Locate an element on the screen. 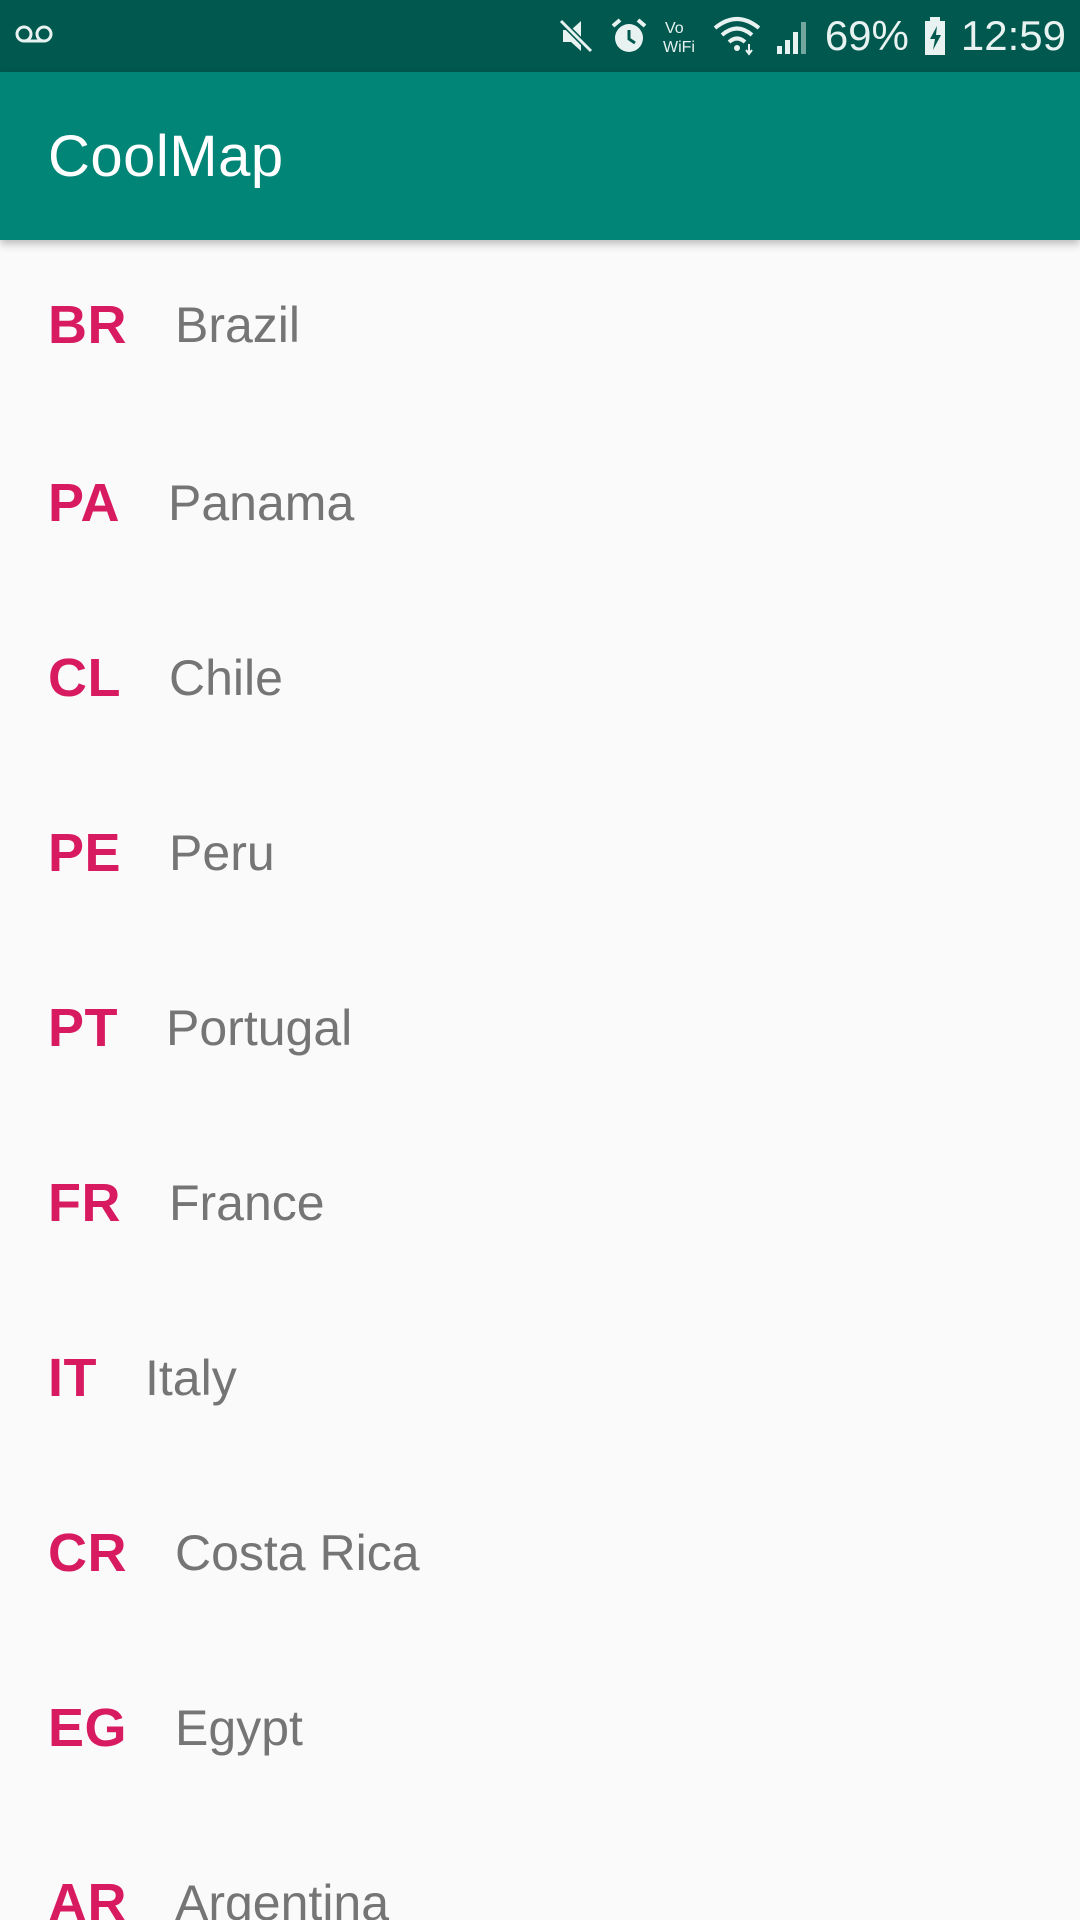 This screenshot has width=1080, height=1920. app-title: CoolMap is located at coordinates (166, 156).